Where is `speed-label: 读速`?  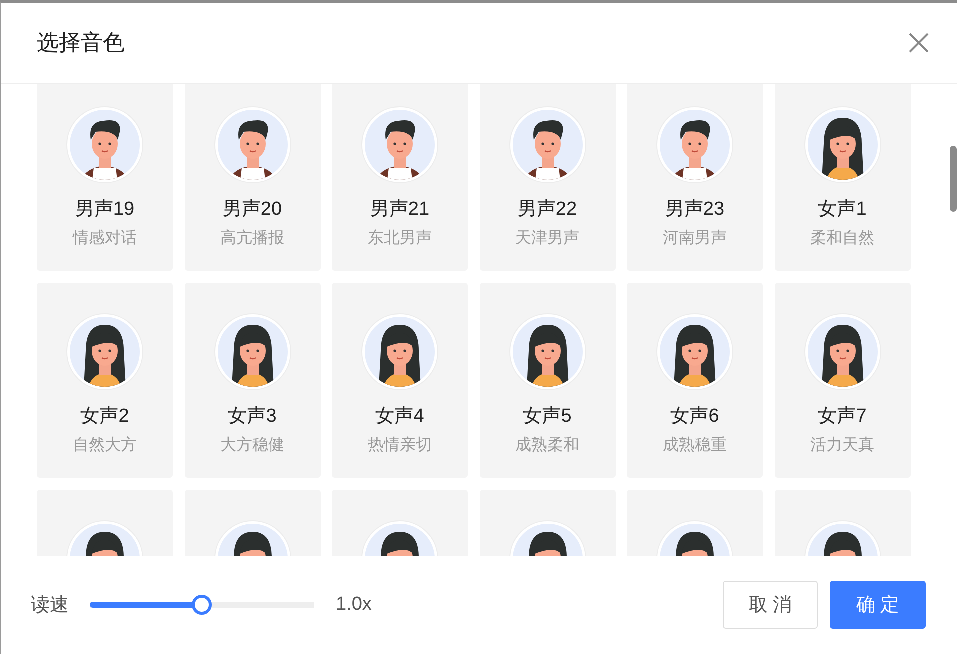 speed-label: 读速 is located at coordinates (50, 606).